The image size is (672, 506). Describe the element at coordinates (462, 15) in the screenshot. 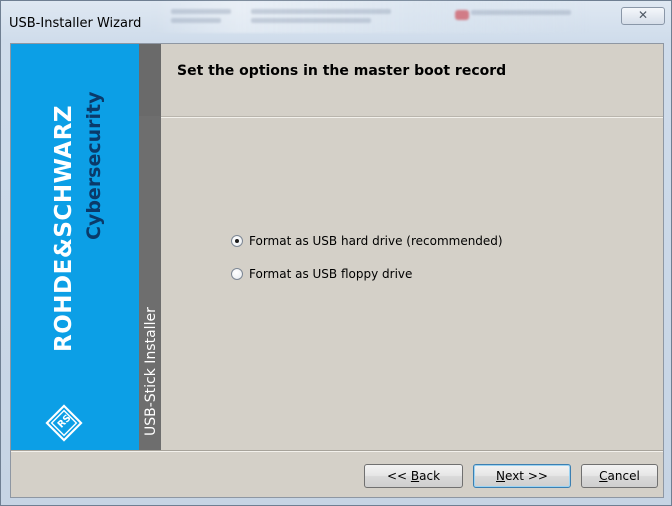

I see `background-blur-icon` at that location.